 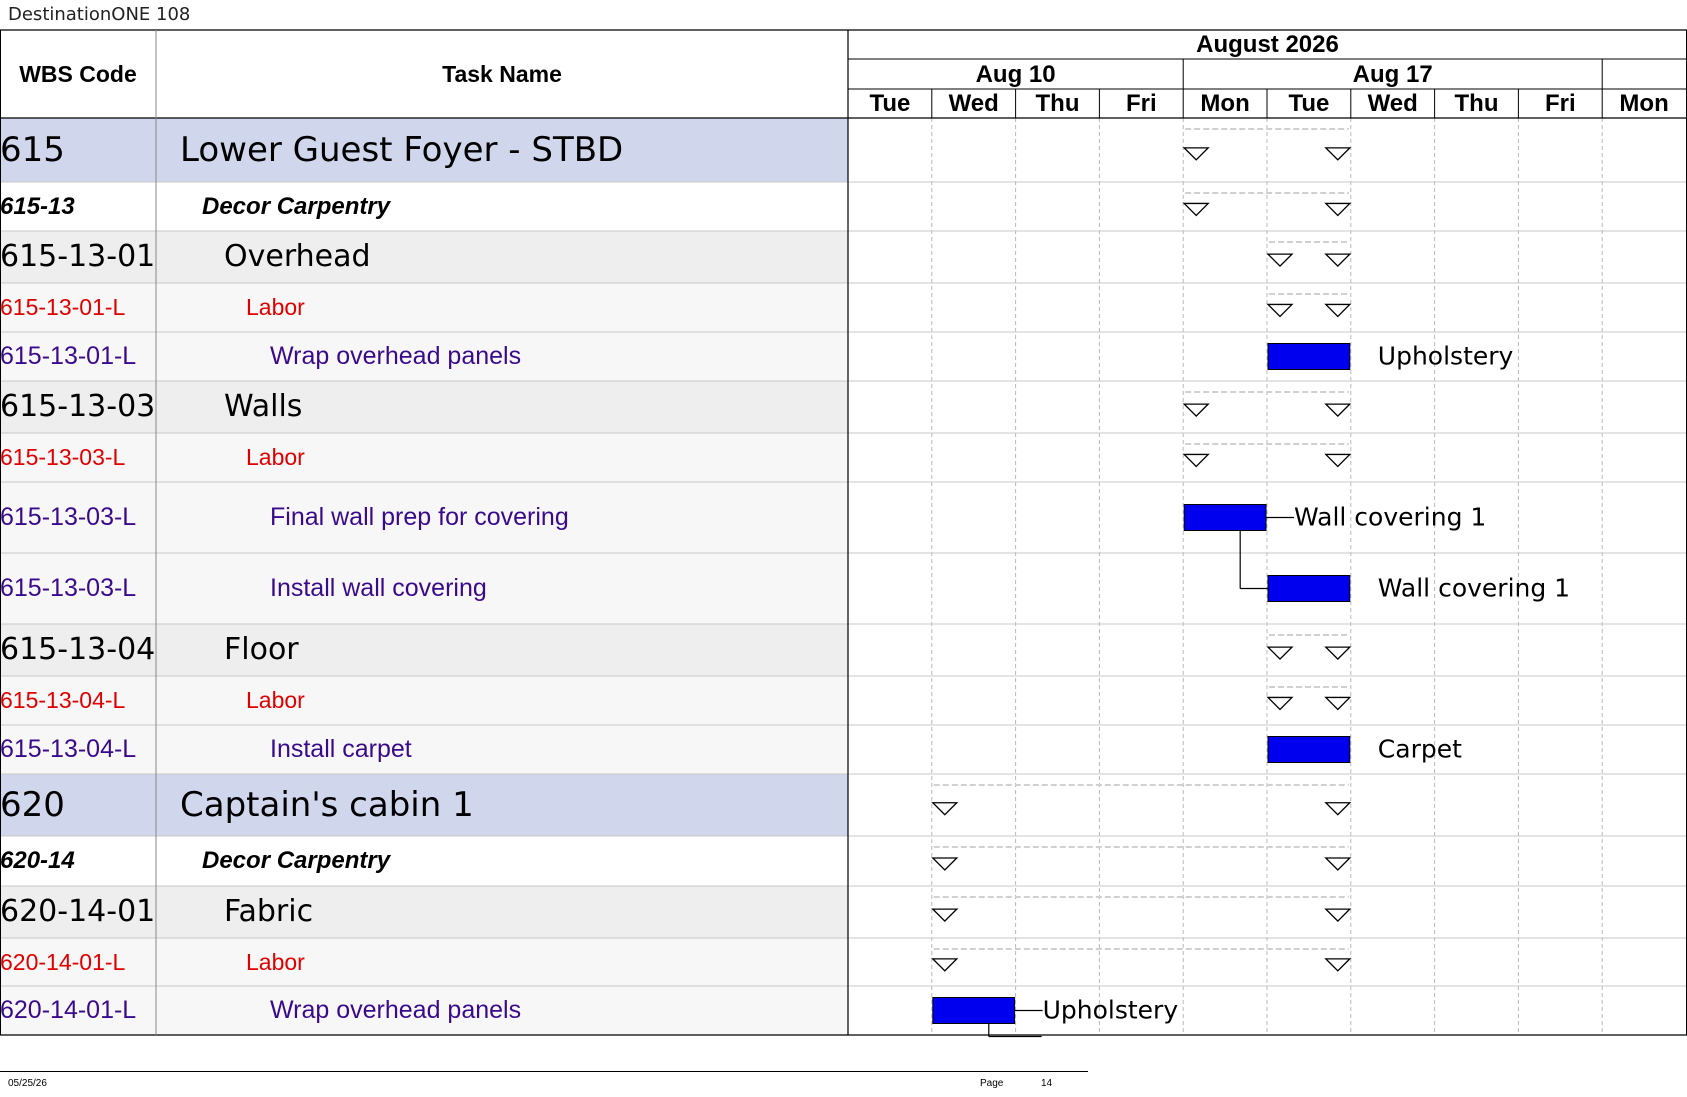 I want to click on footer-page-label: Page, so click(x=992, y=1083).